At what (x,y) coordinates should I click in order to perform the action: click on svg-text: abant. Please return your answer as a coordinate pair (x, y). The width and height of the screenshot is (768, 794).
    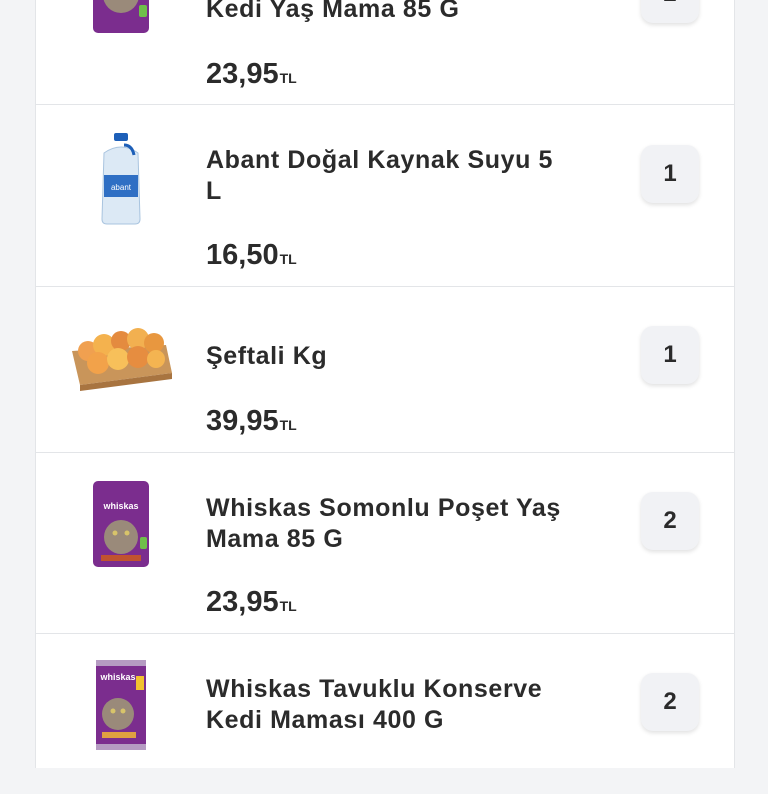
    Looking at the image, I should click on (121, 187).